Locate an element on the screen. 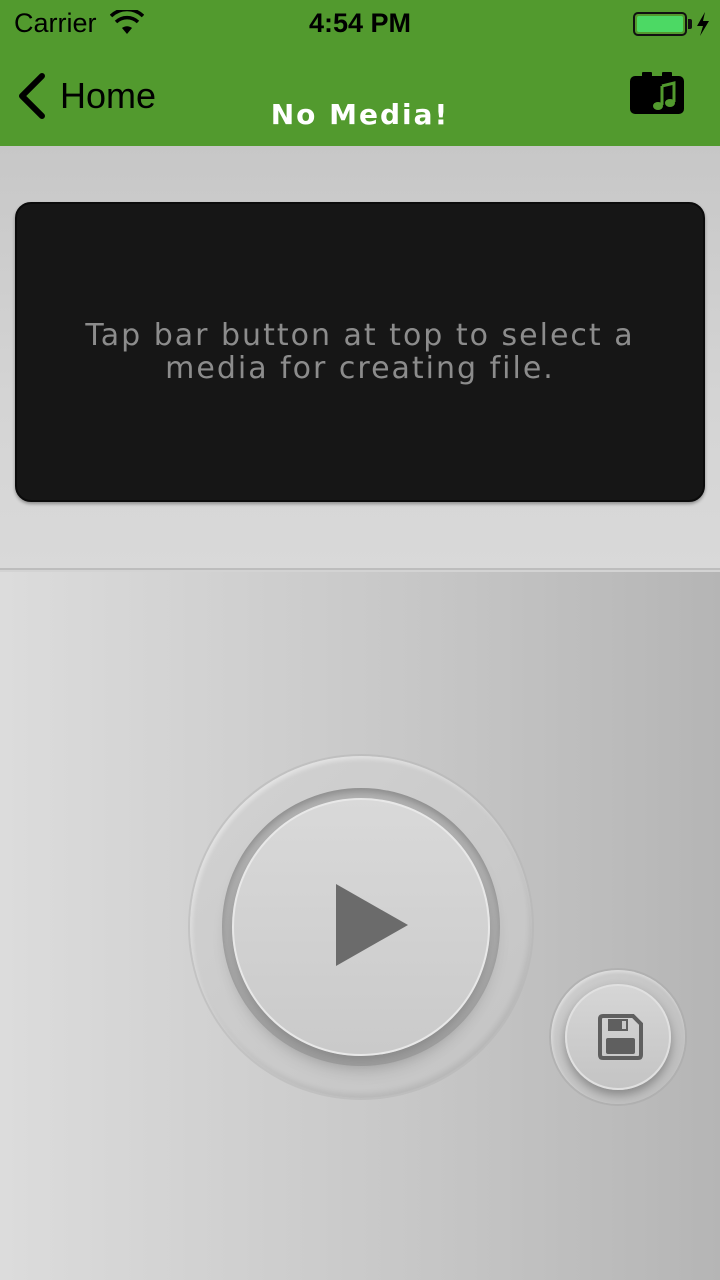 The height and width of the screenshot is (1280, 720). floppy-disk-icon is located at coordinates (620, 1037).